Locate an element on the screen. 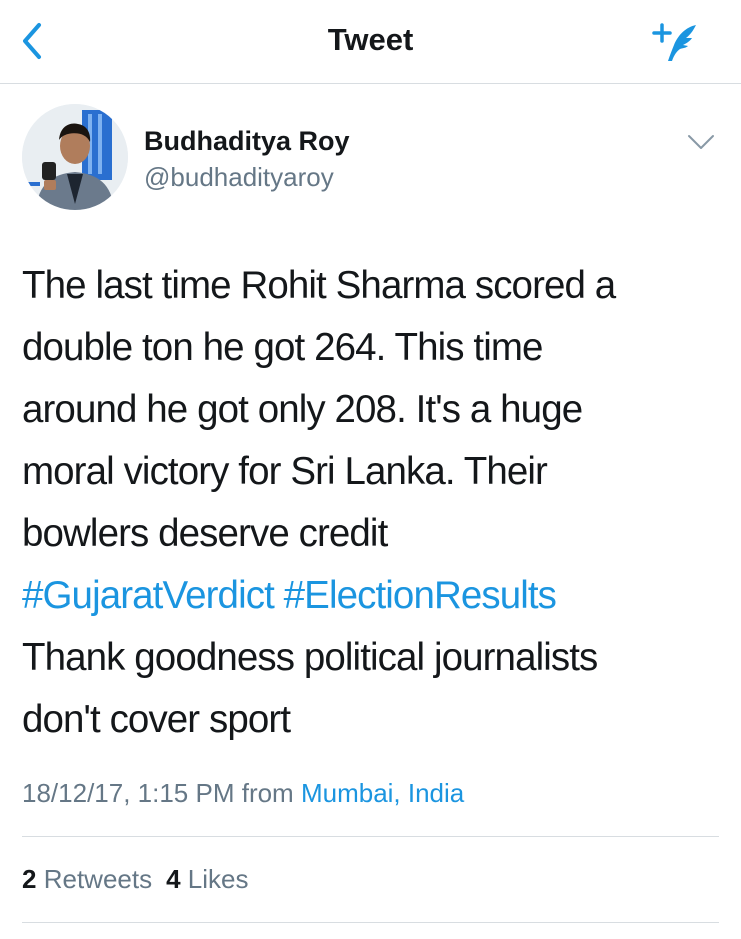 The height and width of the screenshot is (939, 741). likes-count: 4 is located at coordinates (173, 879).